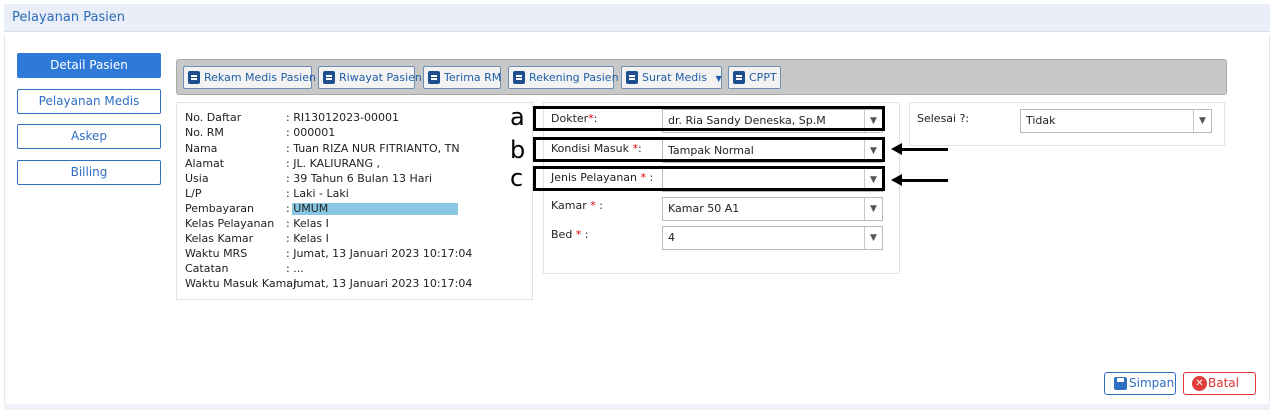 Image resolution: width=1276 pixels, height=410 pixels. I want to click on info-label: Catatan, so click(207, 268).